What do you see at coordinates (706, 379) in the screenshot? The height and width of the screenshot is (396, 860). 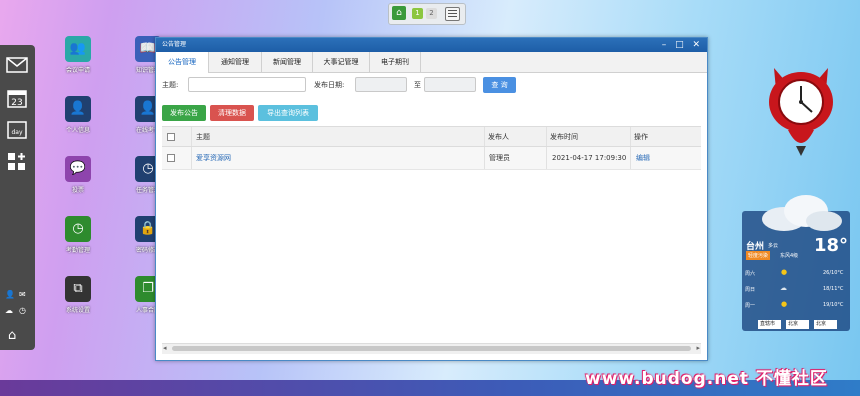 I see `watermark: www.budog.net 不懂社区` at bounding box center [706, 379].